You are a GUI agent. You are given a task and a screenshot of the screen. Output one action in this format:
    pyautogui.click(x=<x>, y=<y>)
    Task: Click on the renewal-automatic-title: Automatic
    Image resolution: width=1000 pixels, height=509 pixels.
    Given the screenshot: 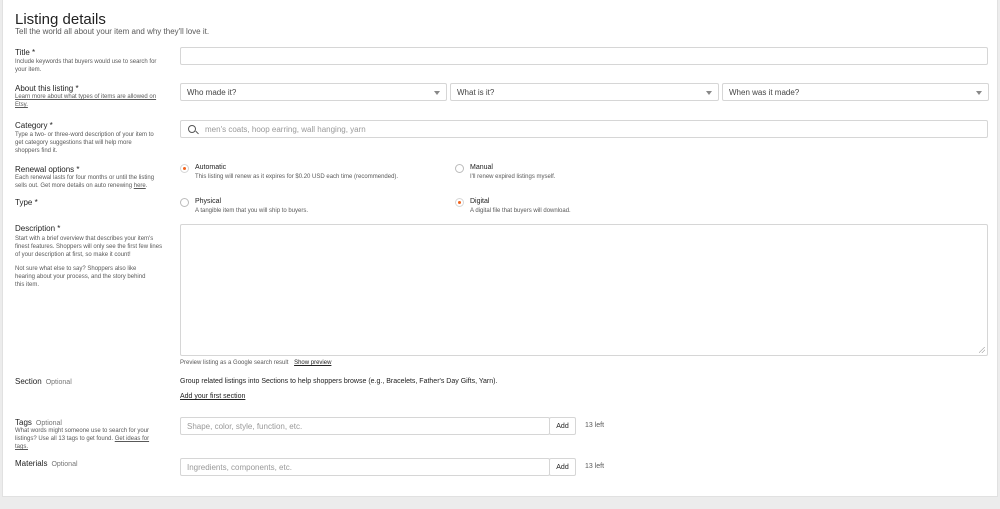 What is the action you would take?
    pyautogui.click(x=211, y=167)
    